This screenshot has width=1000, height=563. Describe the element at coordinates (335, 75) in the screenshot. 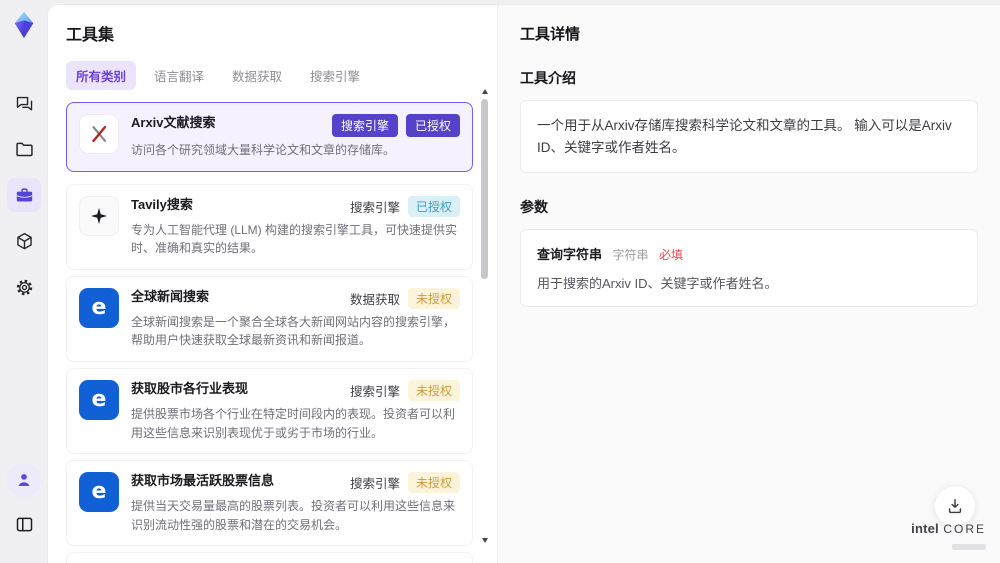

I see `category-tab: 搜索引擎` at that location.